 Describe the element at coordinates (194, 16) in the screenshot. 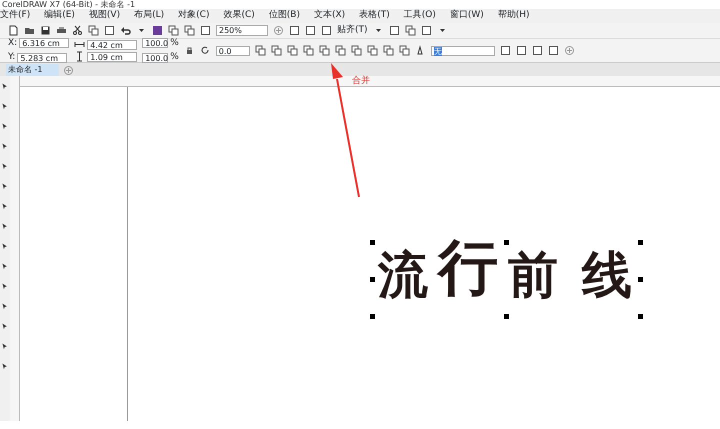

I see `menu-item: 对象(C)` at that location.